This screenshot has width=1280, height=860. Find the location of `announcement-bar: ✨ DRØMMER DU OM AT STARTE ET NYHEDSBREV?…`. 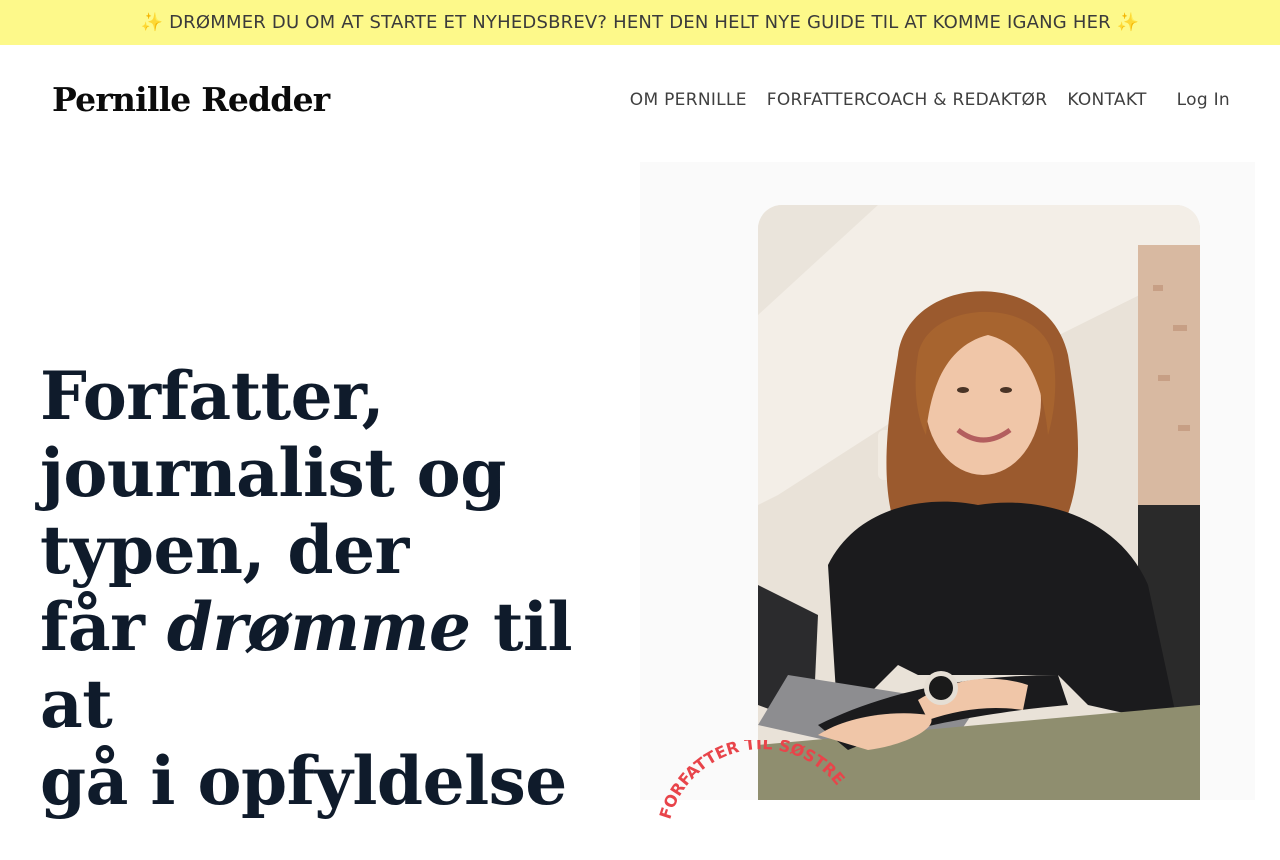

announcement-bar: ✨ DRØMMER DU OM AT STARTE ET NYHEDSBREV?… is located at coordinates (640, 22).